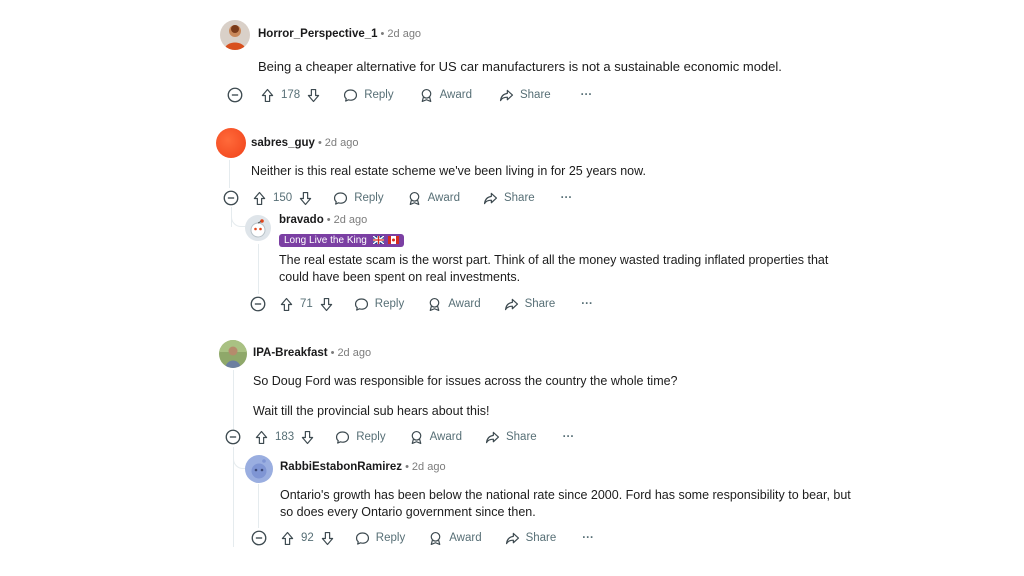 This screenshot has height=576, width=1024. I want to click on username: IPA-Breakfast, so click(290, 353).